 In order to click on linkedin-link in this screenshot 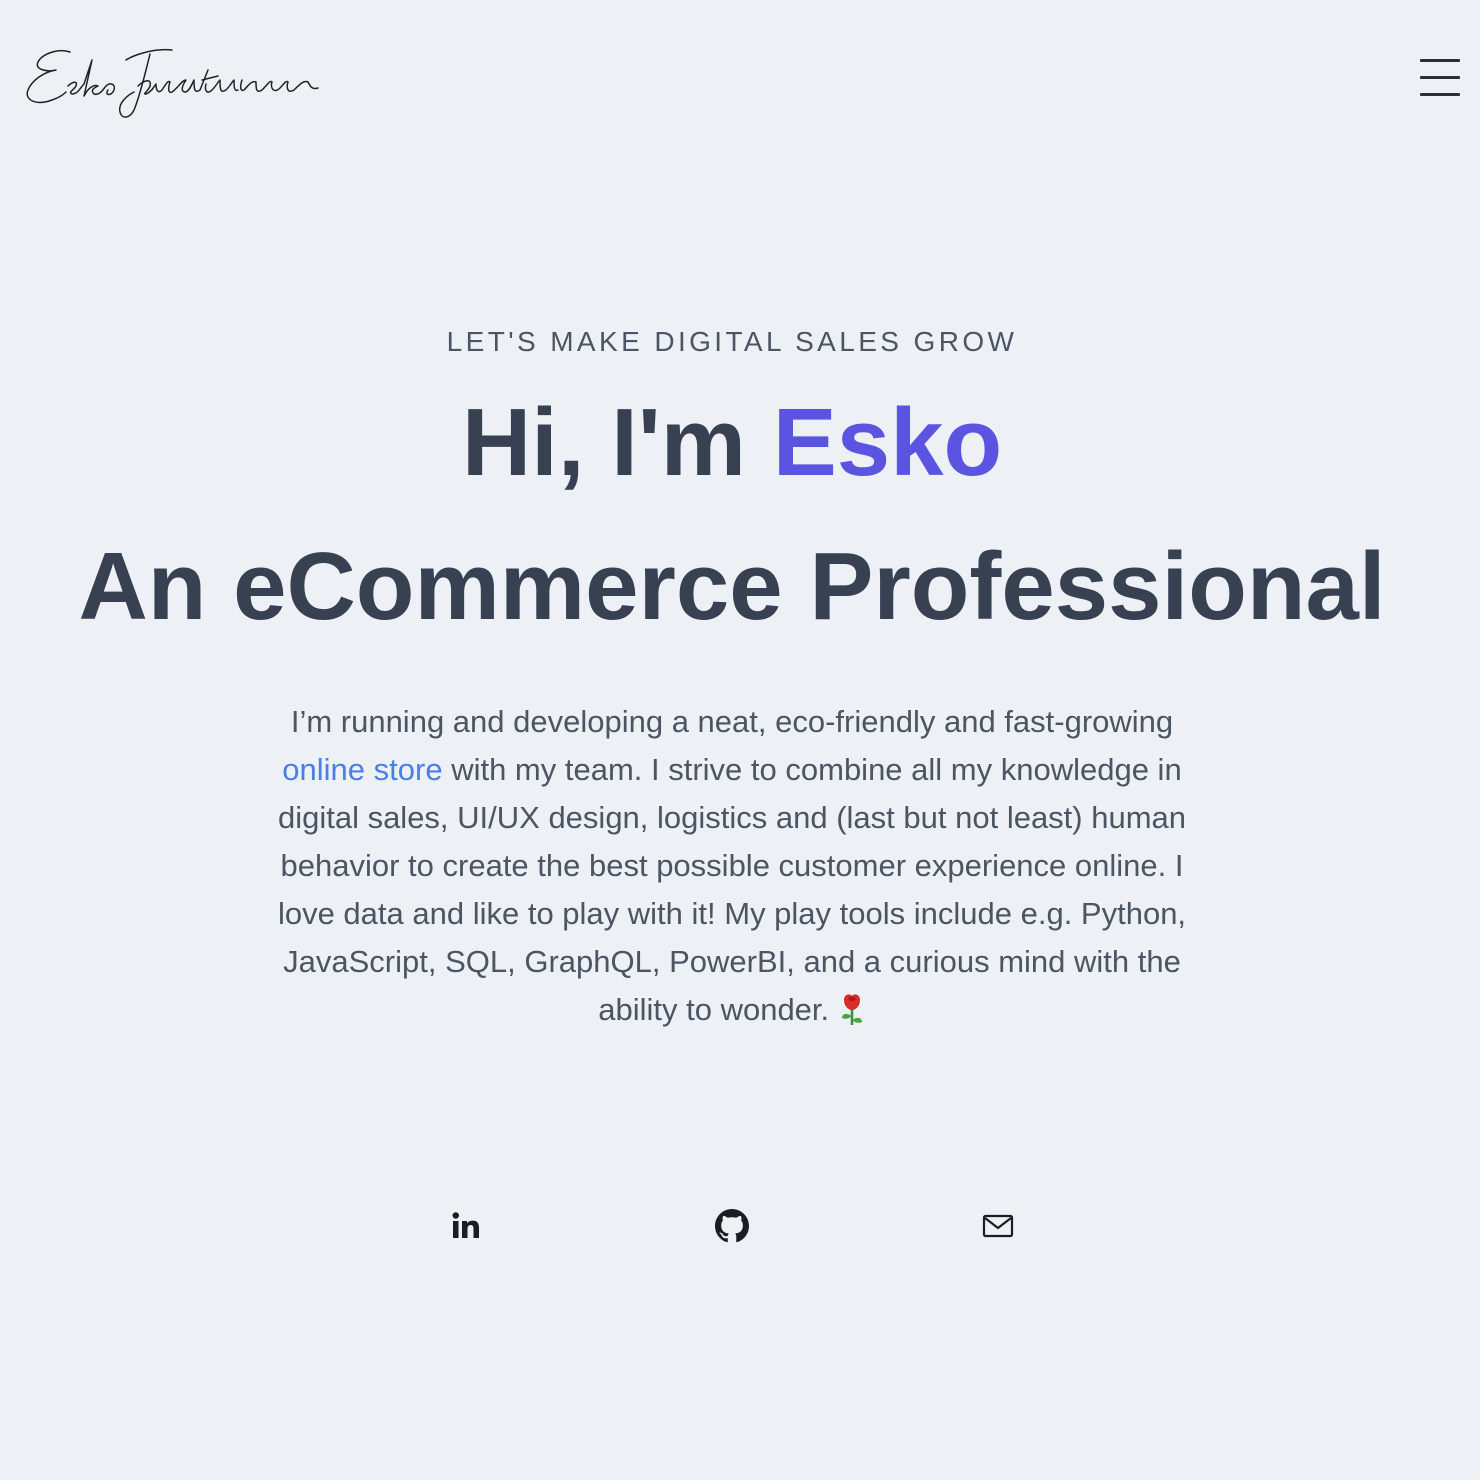, I will do `click(466, 1226)`.